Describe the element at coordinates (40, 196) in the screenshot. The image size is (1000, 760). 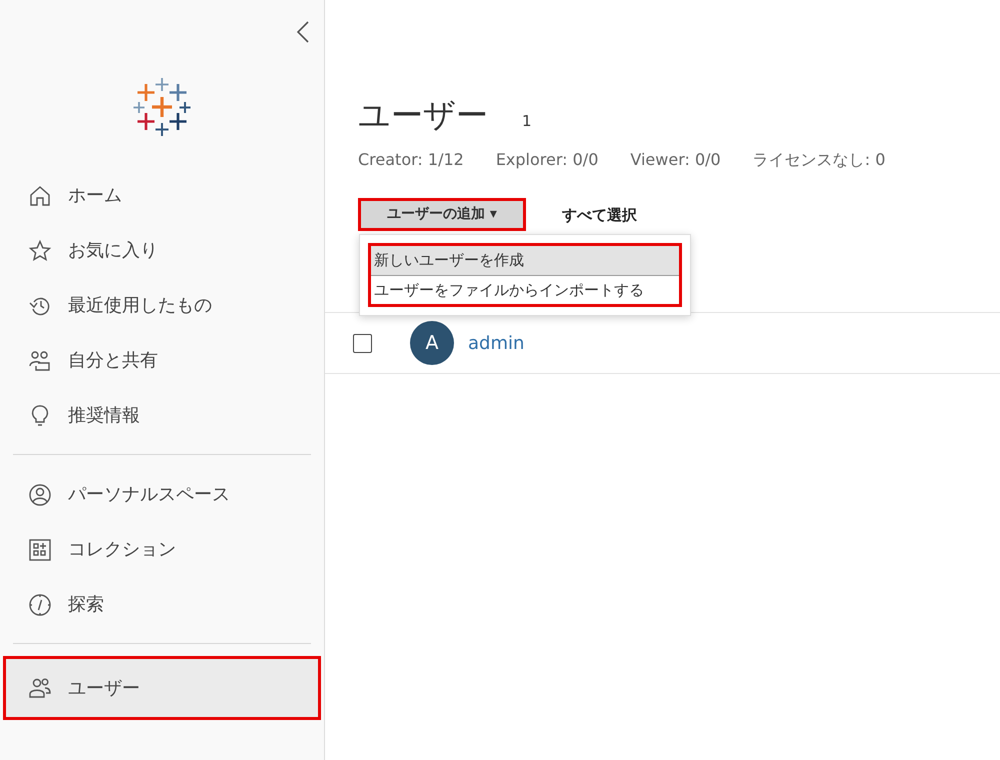
I see `home-icon` at that location.